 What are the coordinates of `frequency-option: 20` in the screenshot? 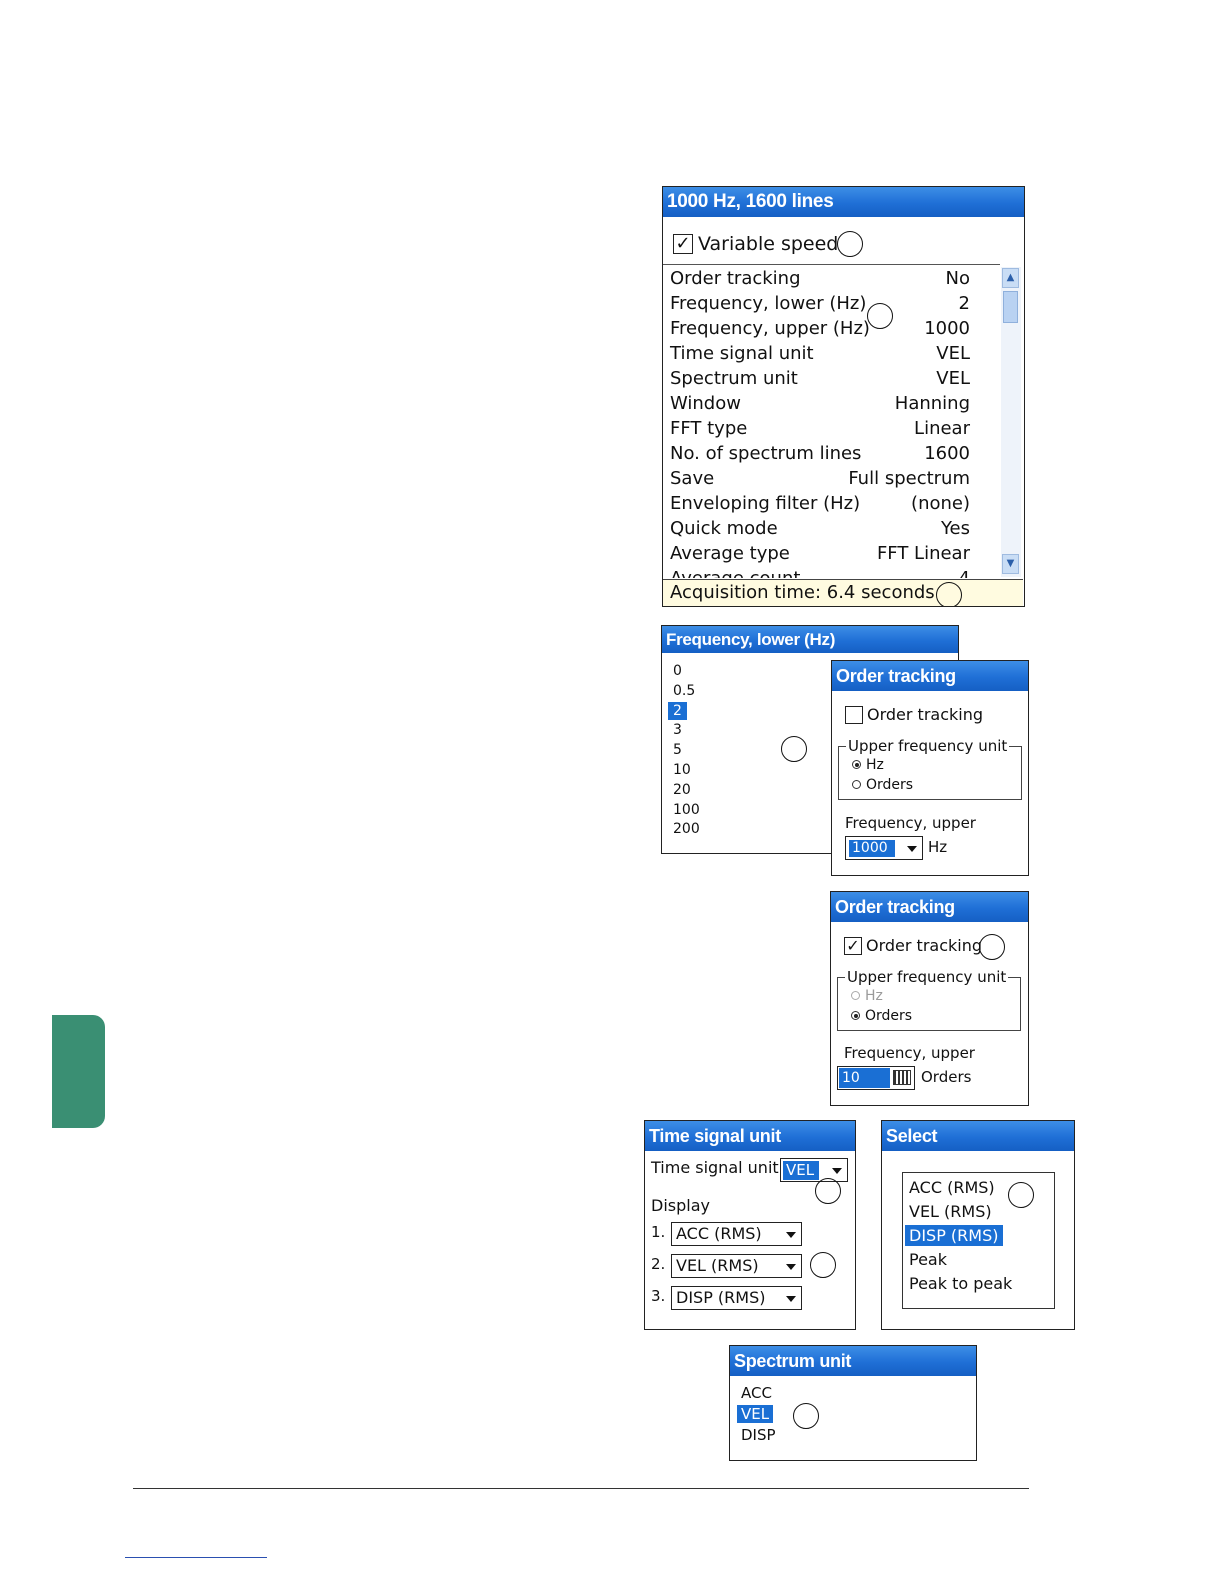 It's located at (682, 790).